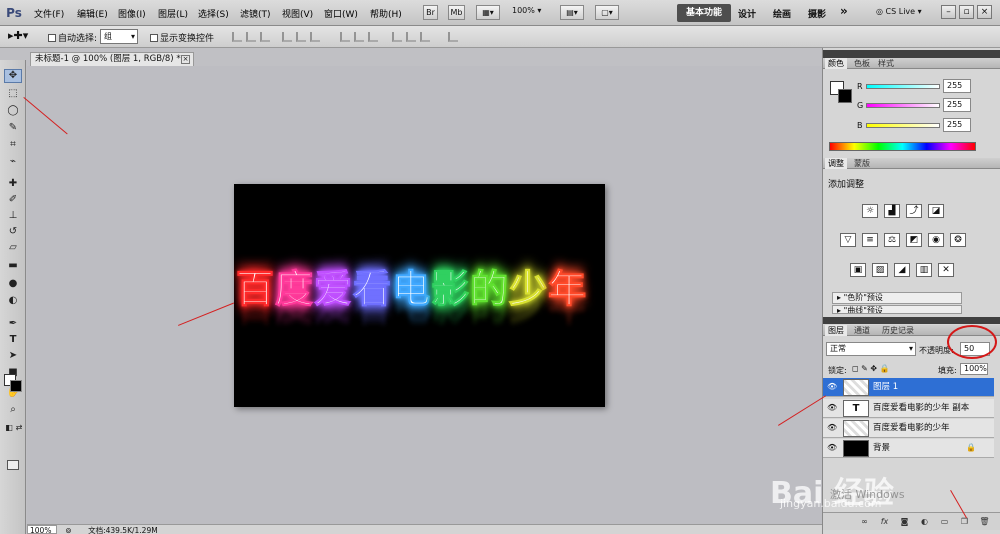 This screenshot has width=1000, height=534. Describe the element at coordinates (944, 522) in the screenshot. I see `new-group-icon: ▭` at that location.